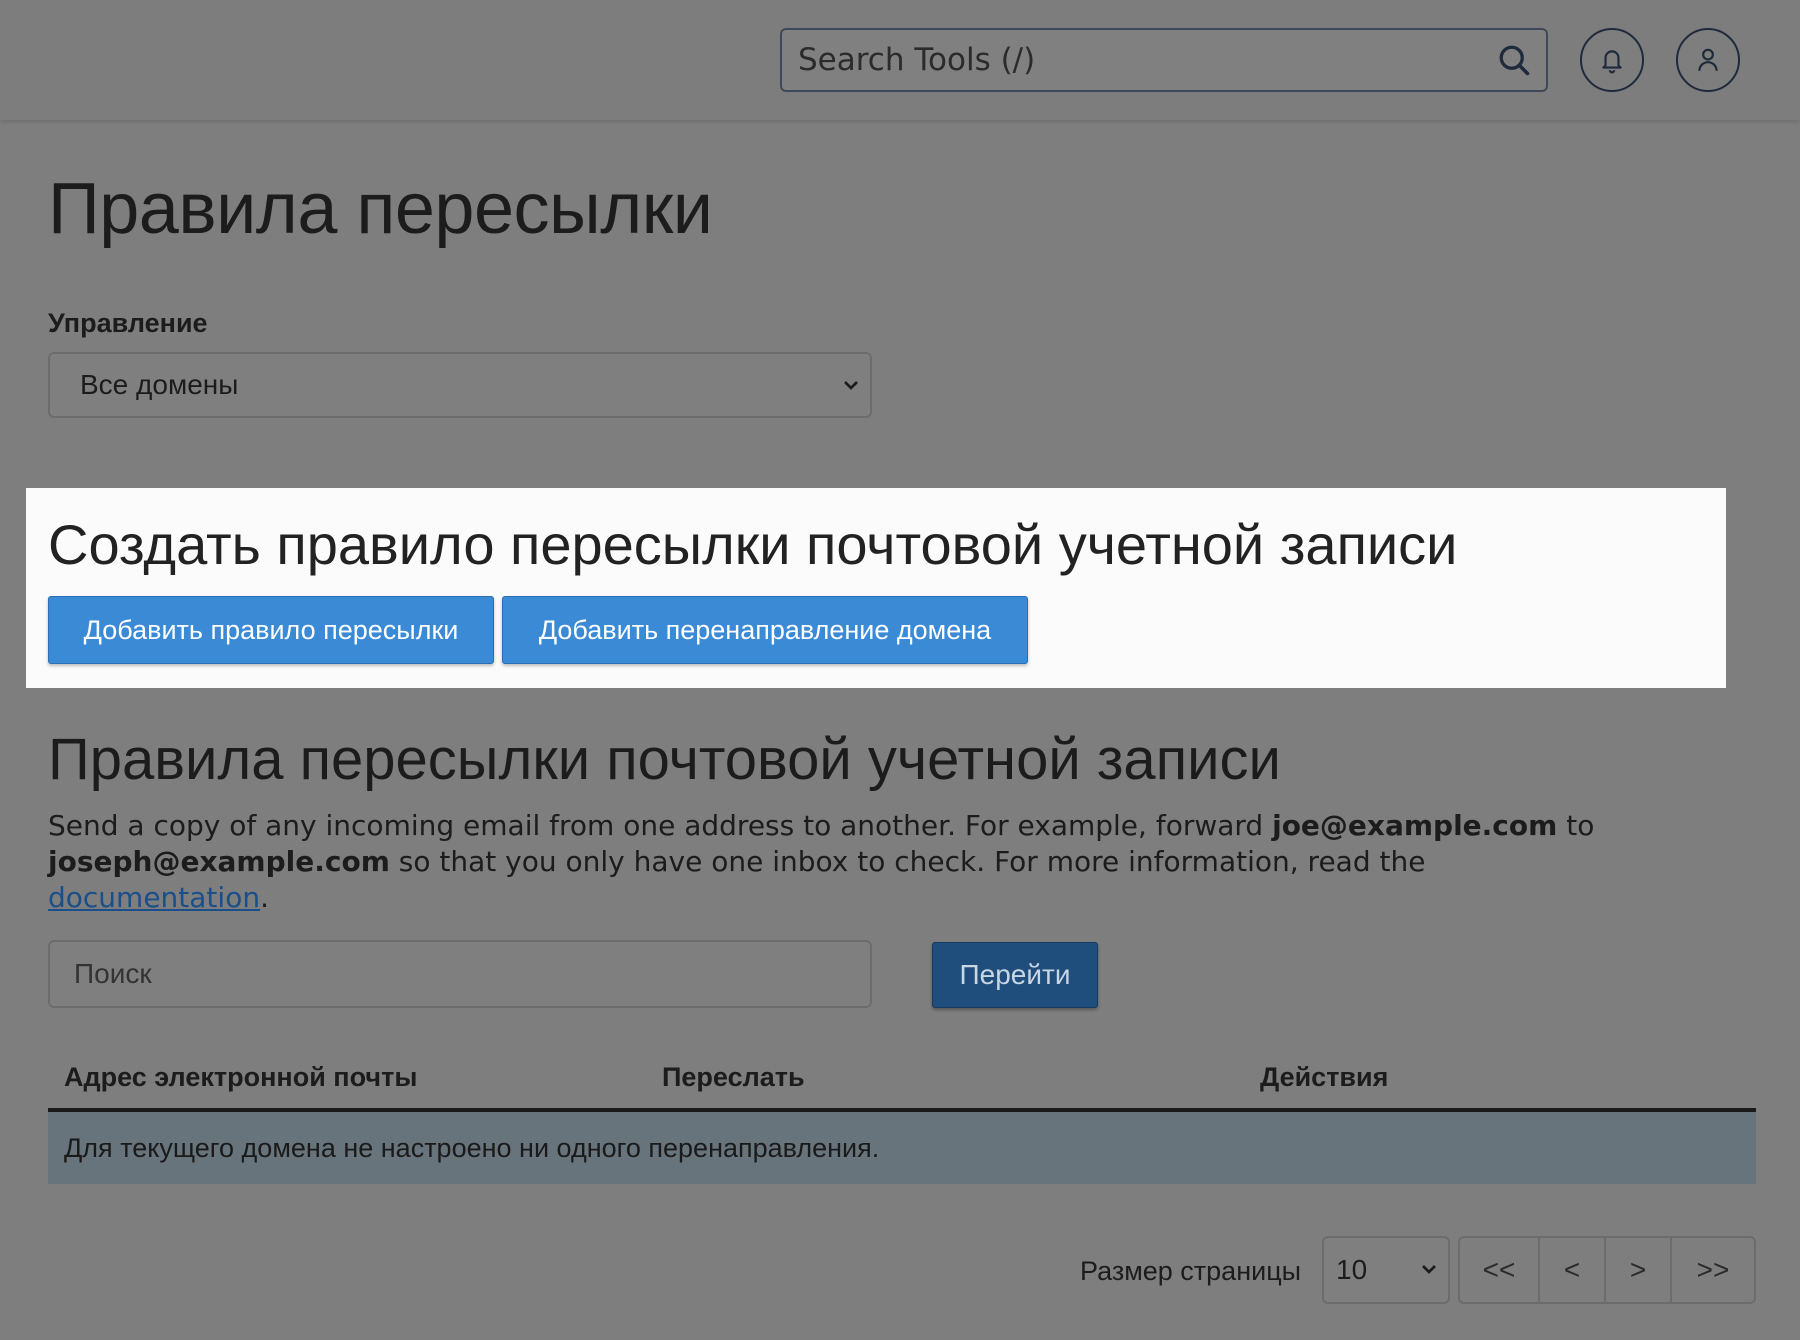  I want to click on description-text-4: ., so click(264, 897).